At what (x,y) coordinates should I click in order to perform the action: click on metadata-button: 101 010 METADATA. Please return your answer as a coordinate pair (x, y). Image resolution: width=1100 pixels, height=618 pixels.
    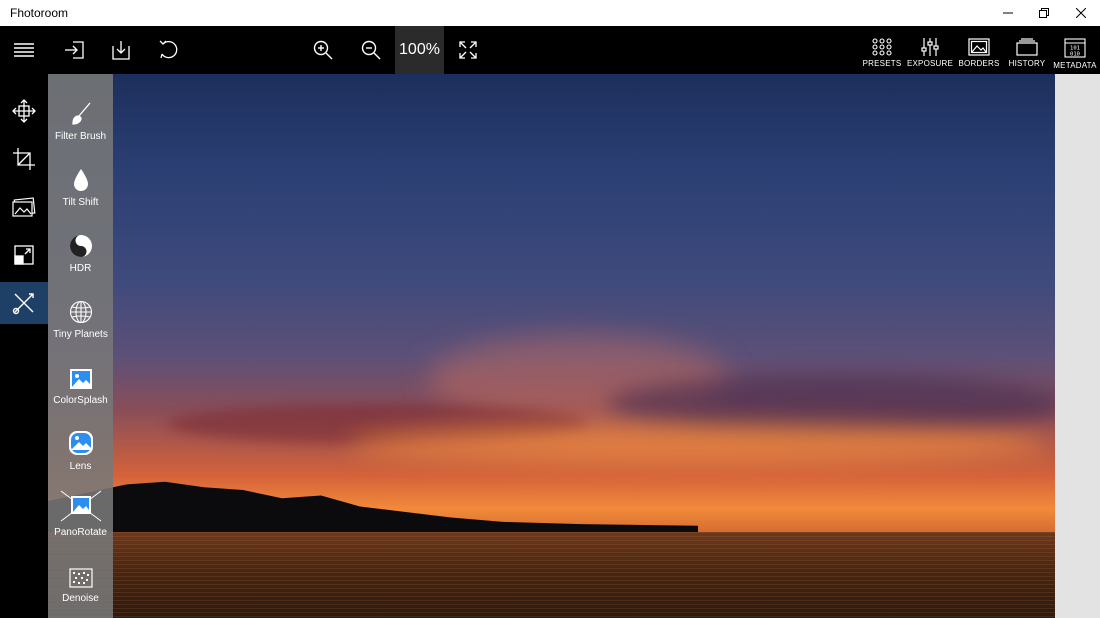
    Looking at the image, I should click on (1075, 50).